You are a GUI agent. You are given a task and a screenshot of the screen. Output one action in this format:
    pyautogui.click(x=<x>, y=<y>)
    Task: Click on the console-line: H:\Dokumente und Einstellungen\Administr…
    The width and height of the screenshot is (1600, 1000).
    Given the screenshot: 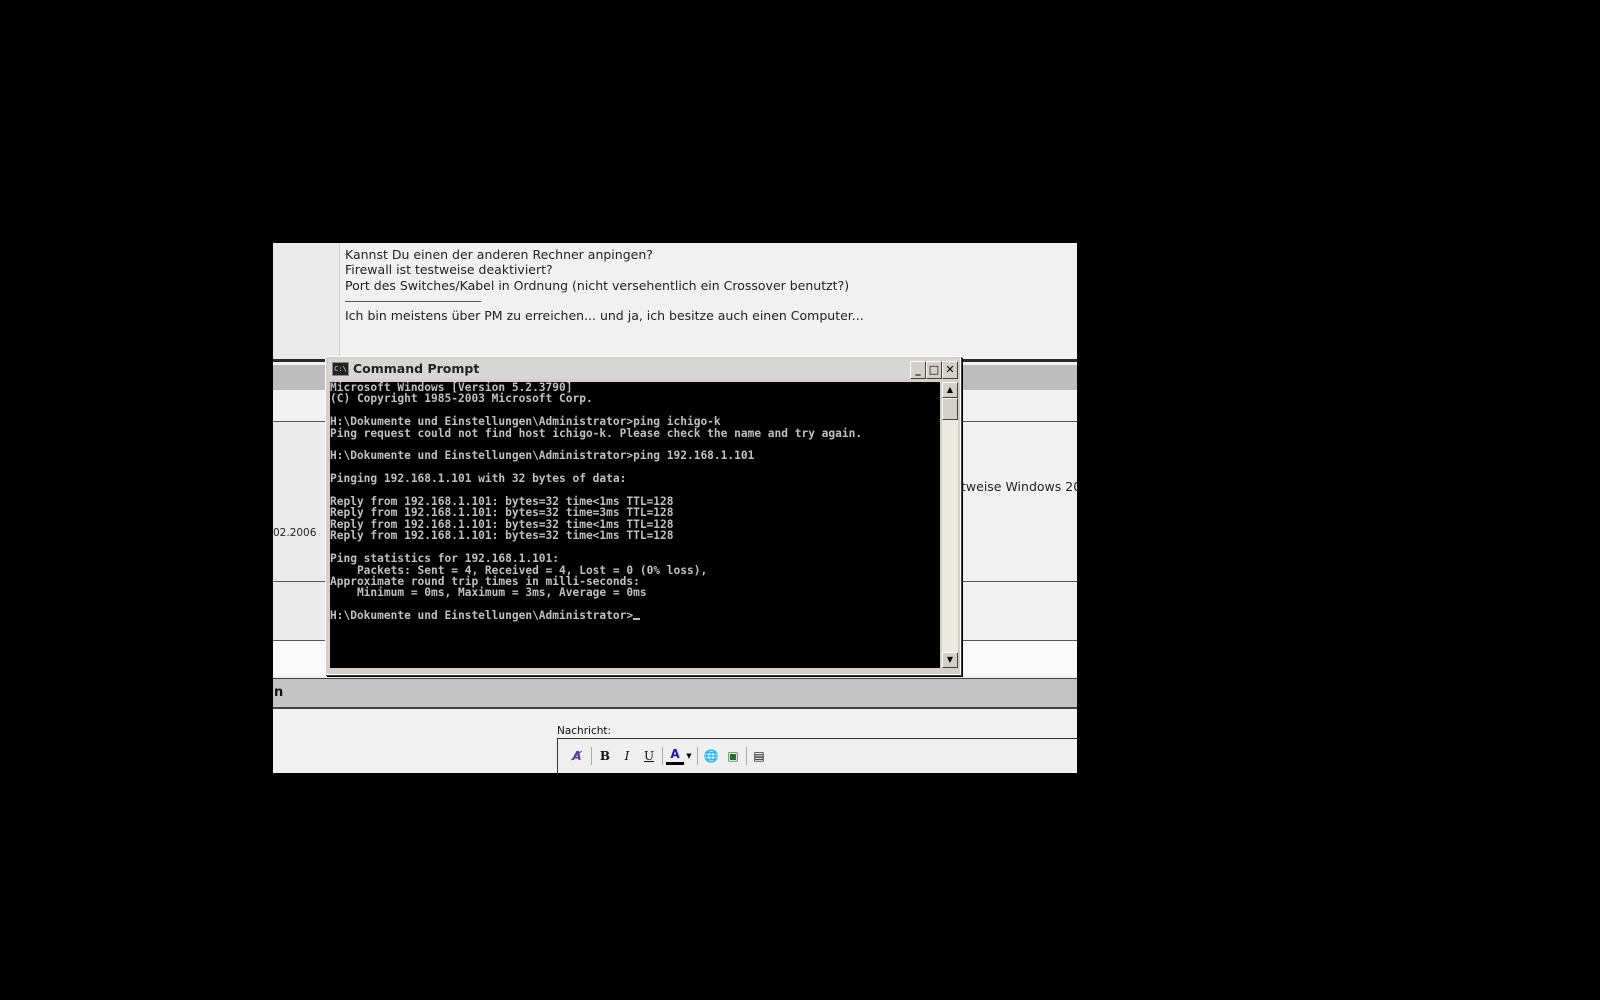 What is the action you would take?
    pyautogui.click(x=542, y=456)
    